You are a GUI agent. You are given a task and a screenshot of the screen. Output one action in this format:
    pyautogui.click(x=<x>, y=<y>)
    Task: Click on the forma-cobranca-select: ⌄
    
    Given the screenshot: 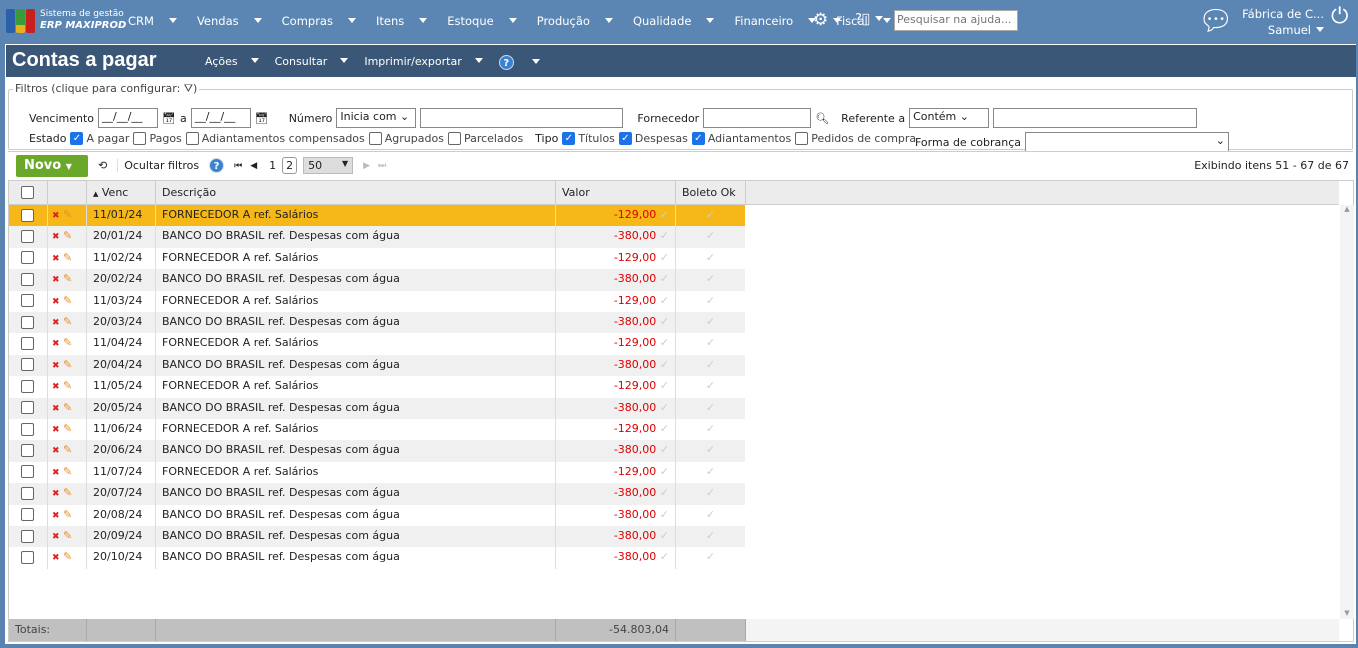 What is the action you would take?
    pyautogui.click(x=1126, y=142)
    